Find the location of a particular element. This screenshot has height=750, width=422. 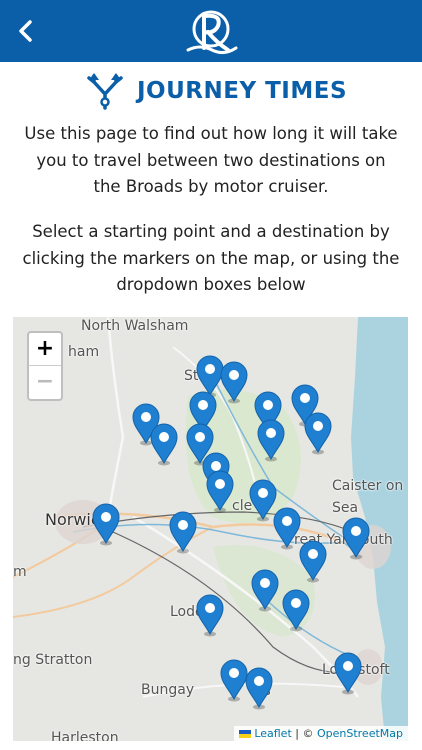

place-label: m is located at coordinates (20, 572).